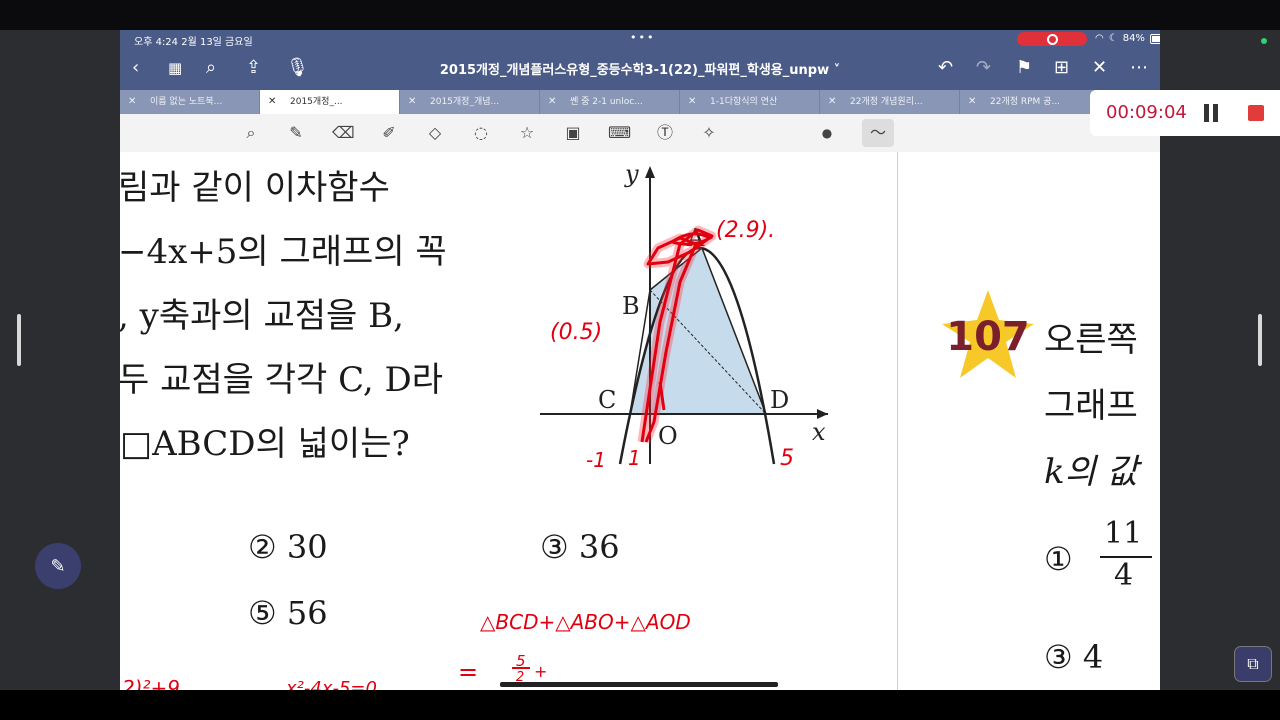  I want to click on grid-icon: ▦, so click(175, 68).